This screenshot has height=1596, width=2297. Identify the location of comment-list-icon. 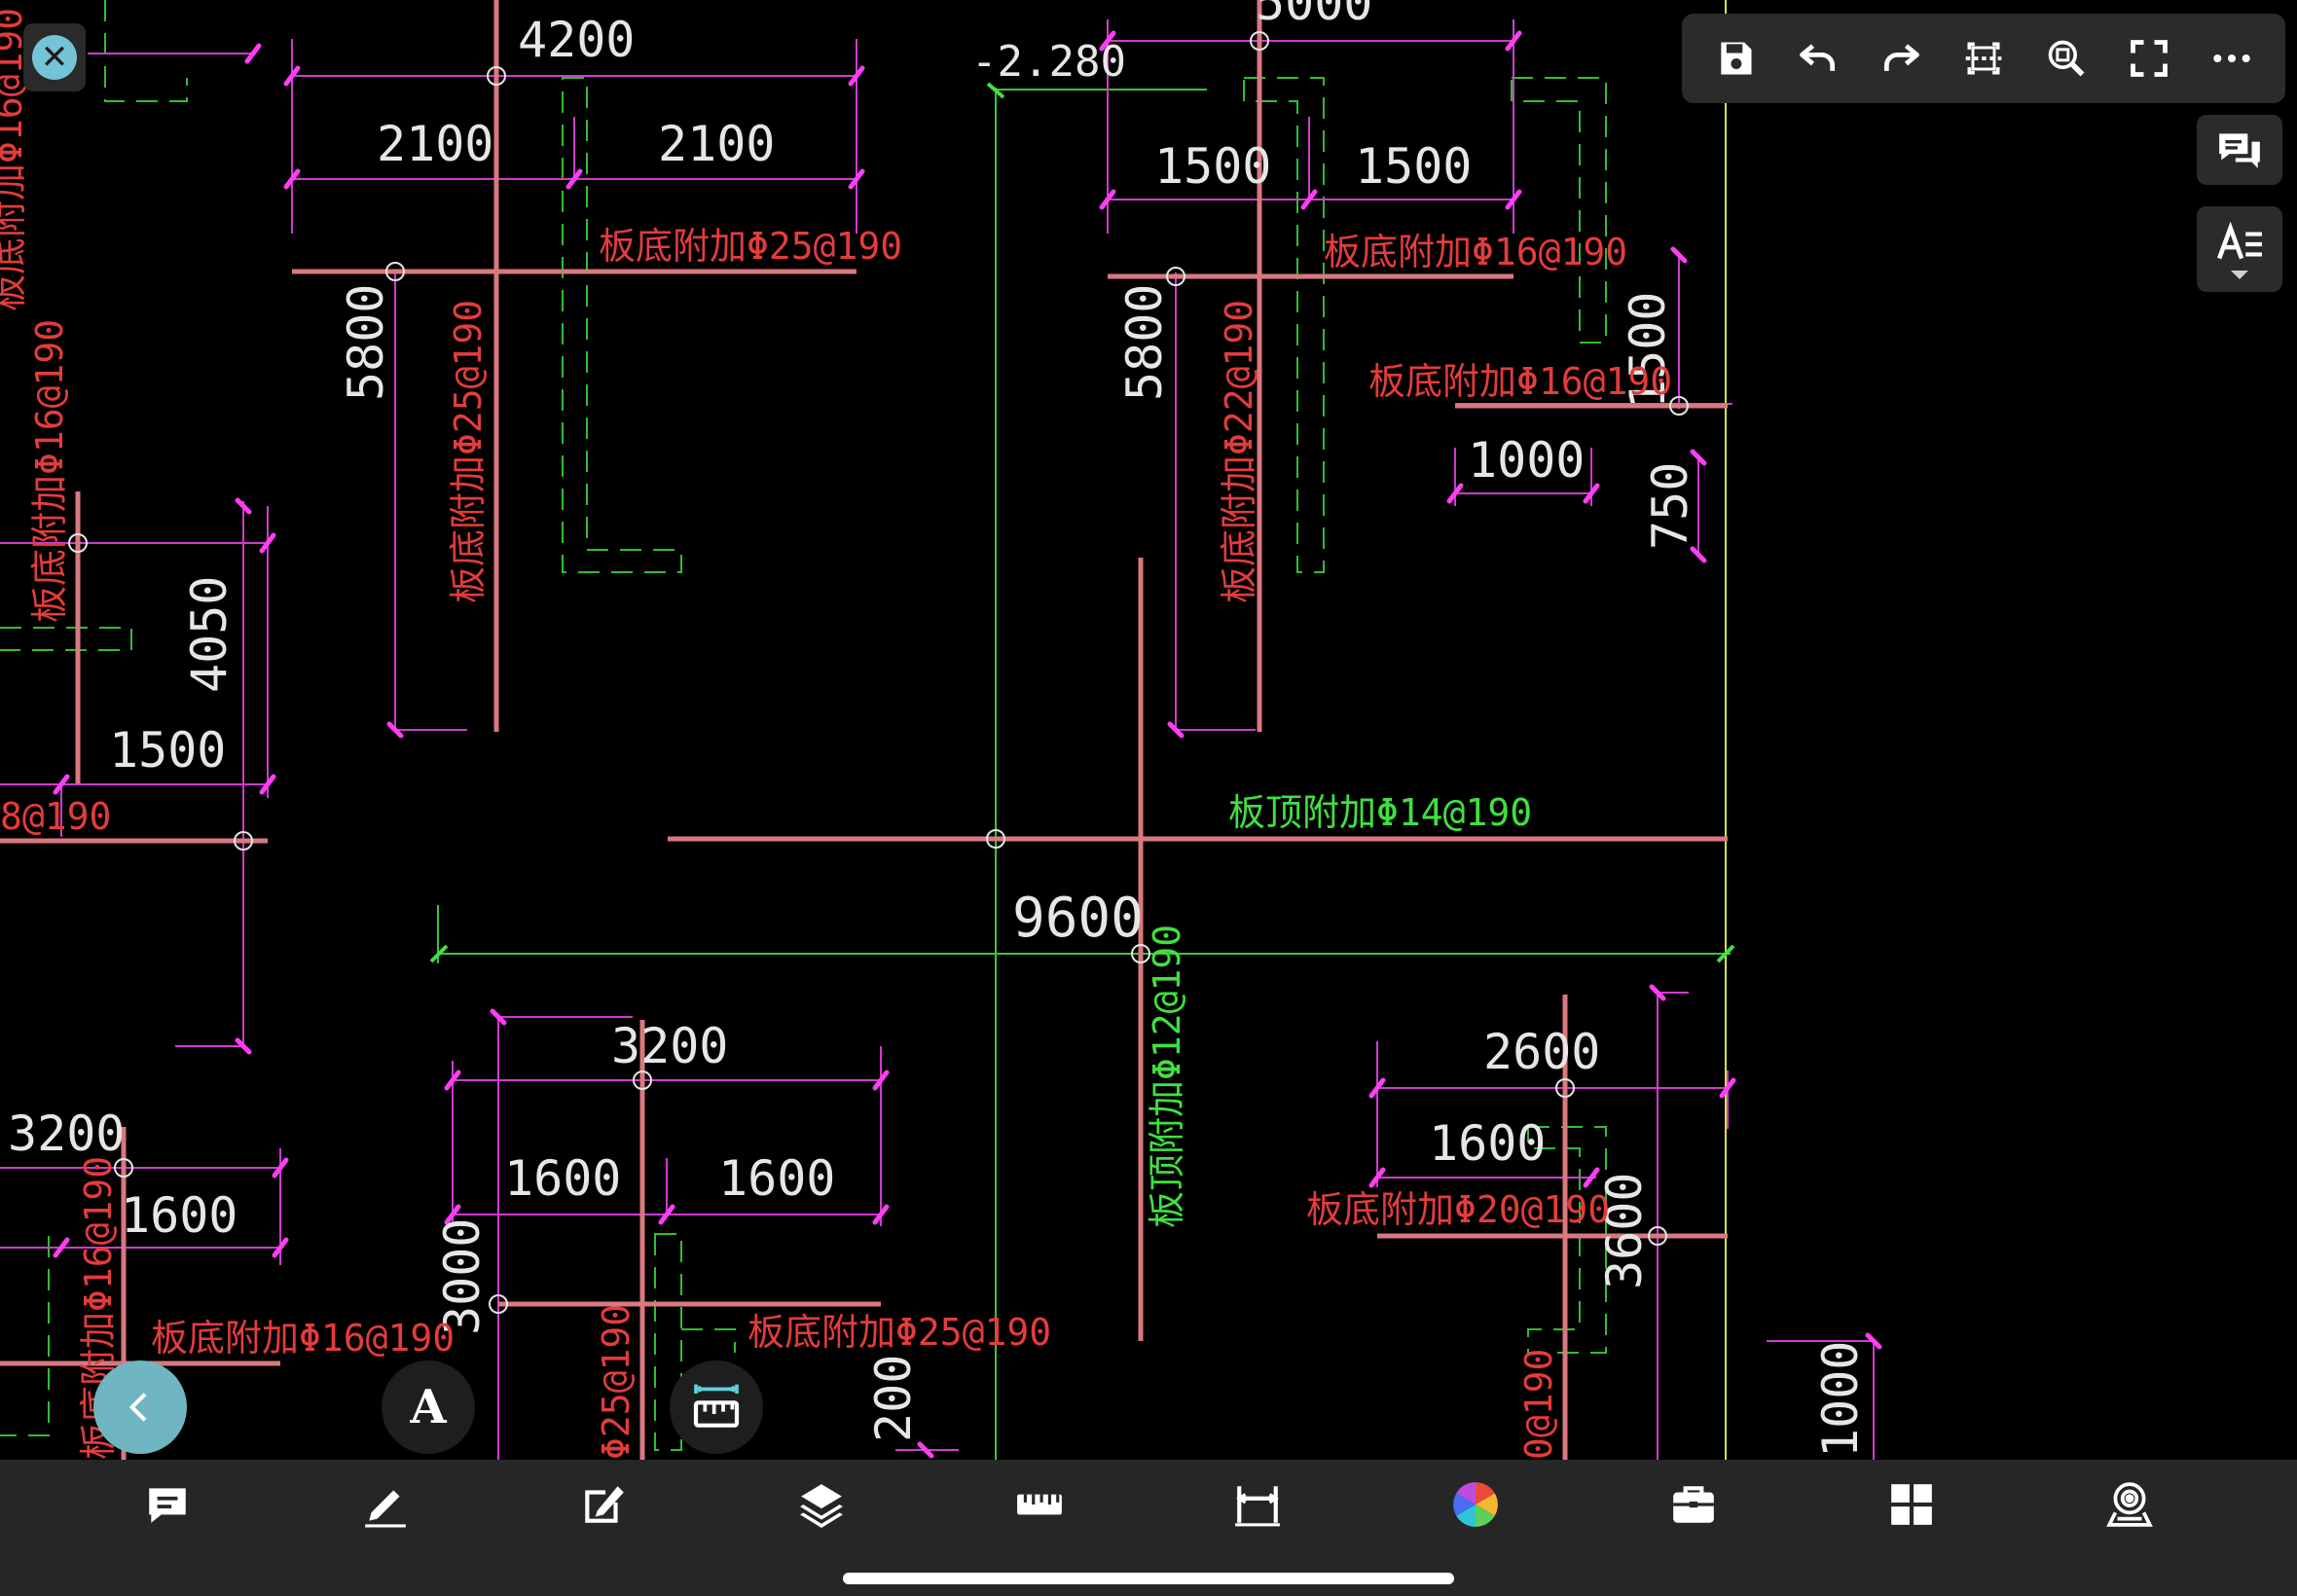
(2239, 151).